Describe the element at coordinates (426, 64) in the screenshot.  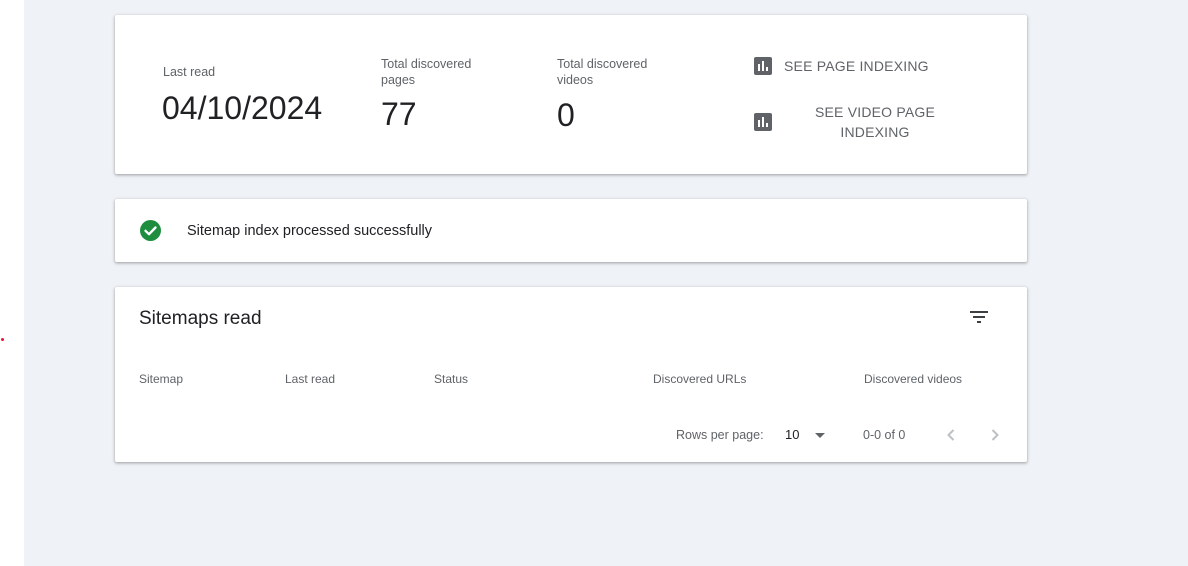
I see `total-pages-label-line1: Total discovered` at that location.